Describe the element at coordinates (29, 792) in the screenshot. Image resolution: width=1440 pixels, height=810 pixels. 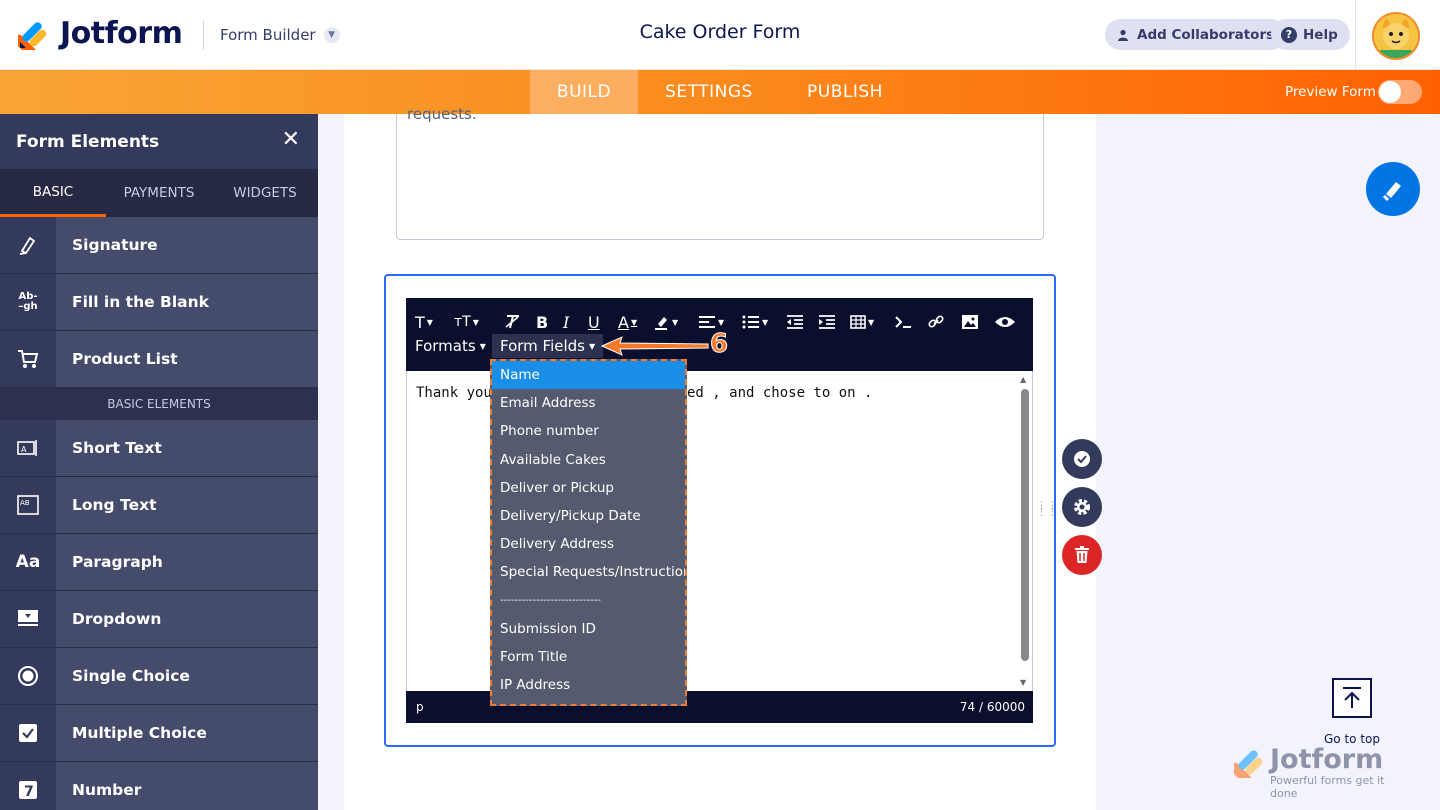
I see `svg-text: 7` at that location.